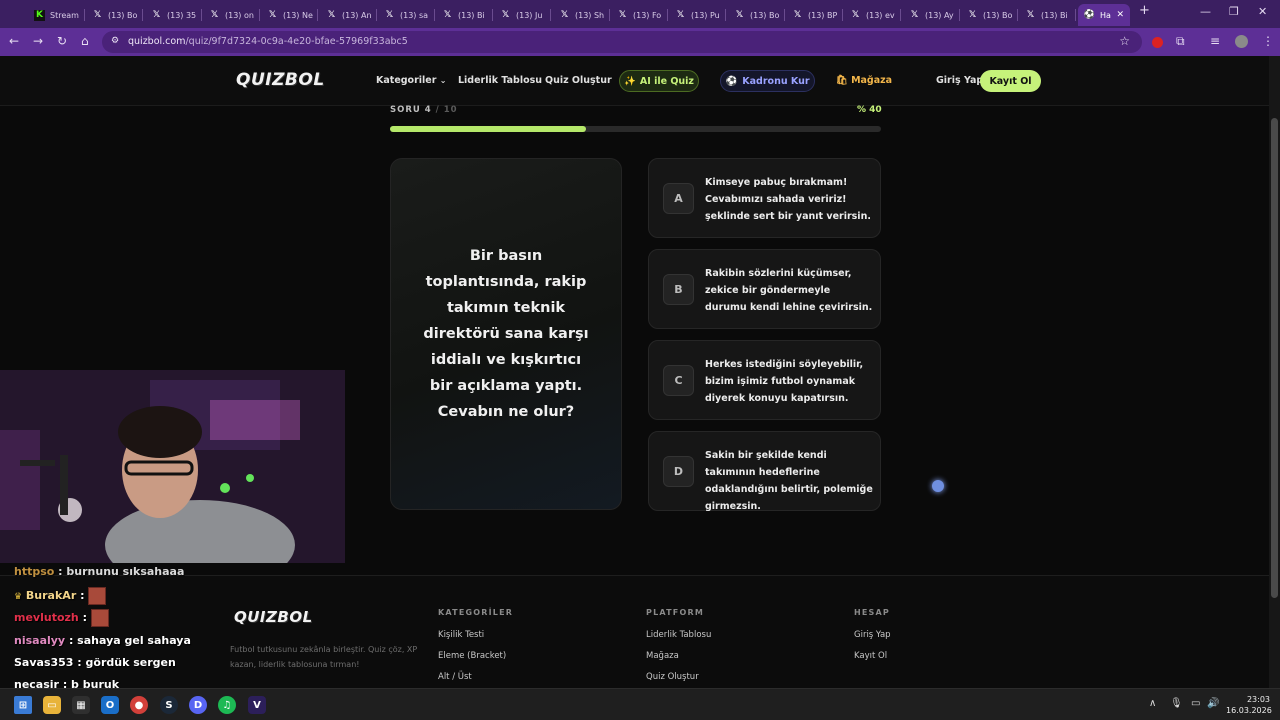 This screenshot has height=720, width=1280. I want to click on tab-13: 𝕏 (13) BP, so click(813, 15).